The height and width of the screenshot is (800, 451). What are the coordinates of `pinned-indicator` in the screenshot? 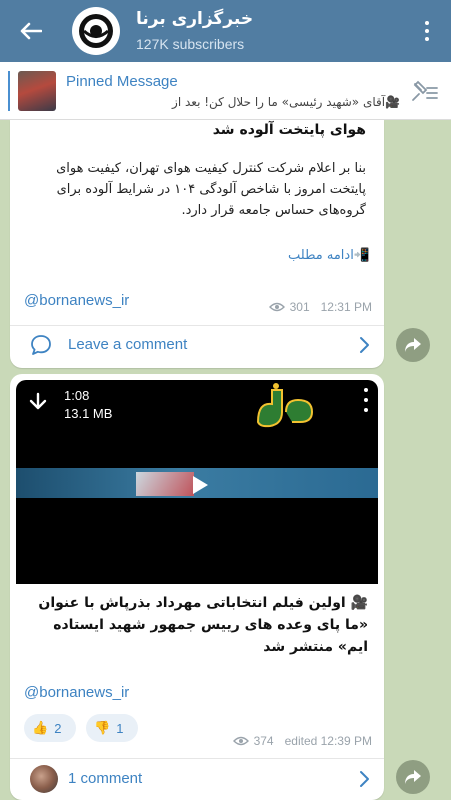 It's located at (9, 91).